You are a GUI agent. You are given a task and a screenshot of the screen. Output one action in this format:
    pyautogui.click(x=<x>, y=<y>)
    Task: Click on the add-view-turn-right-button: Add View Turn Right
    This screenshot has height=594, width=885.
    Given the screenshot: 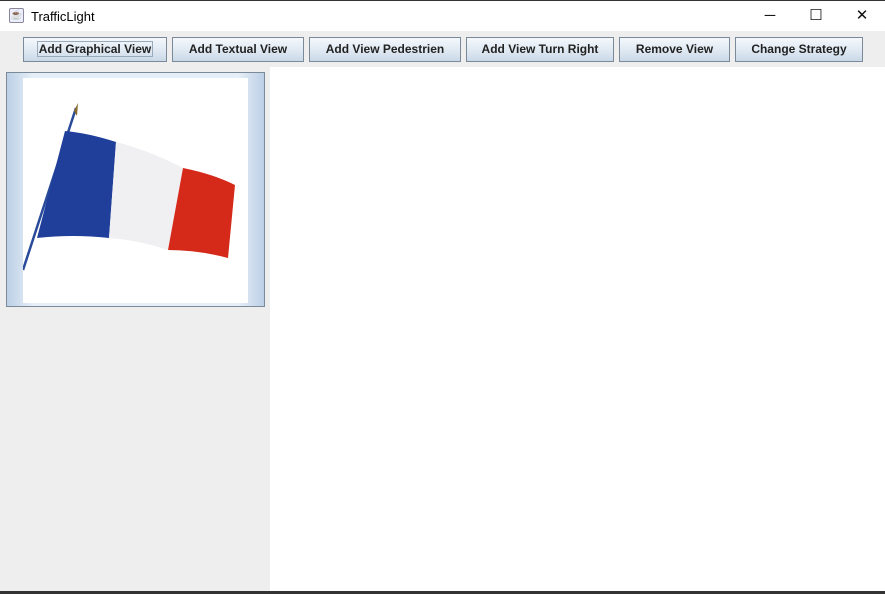 What is the action you would take?
    pyautogui.click(x=540, y=49)
    